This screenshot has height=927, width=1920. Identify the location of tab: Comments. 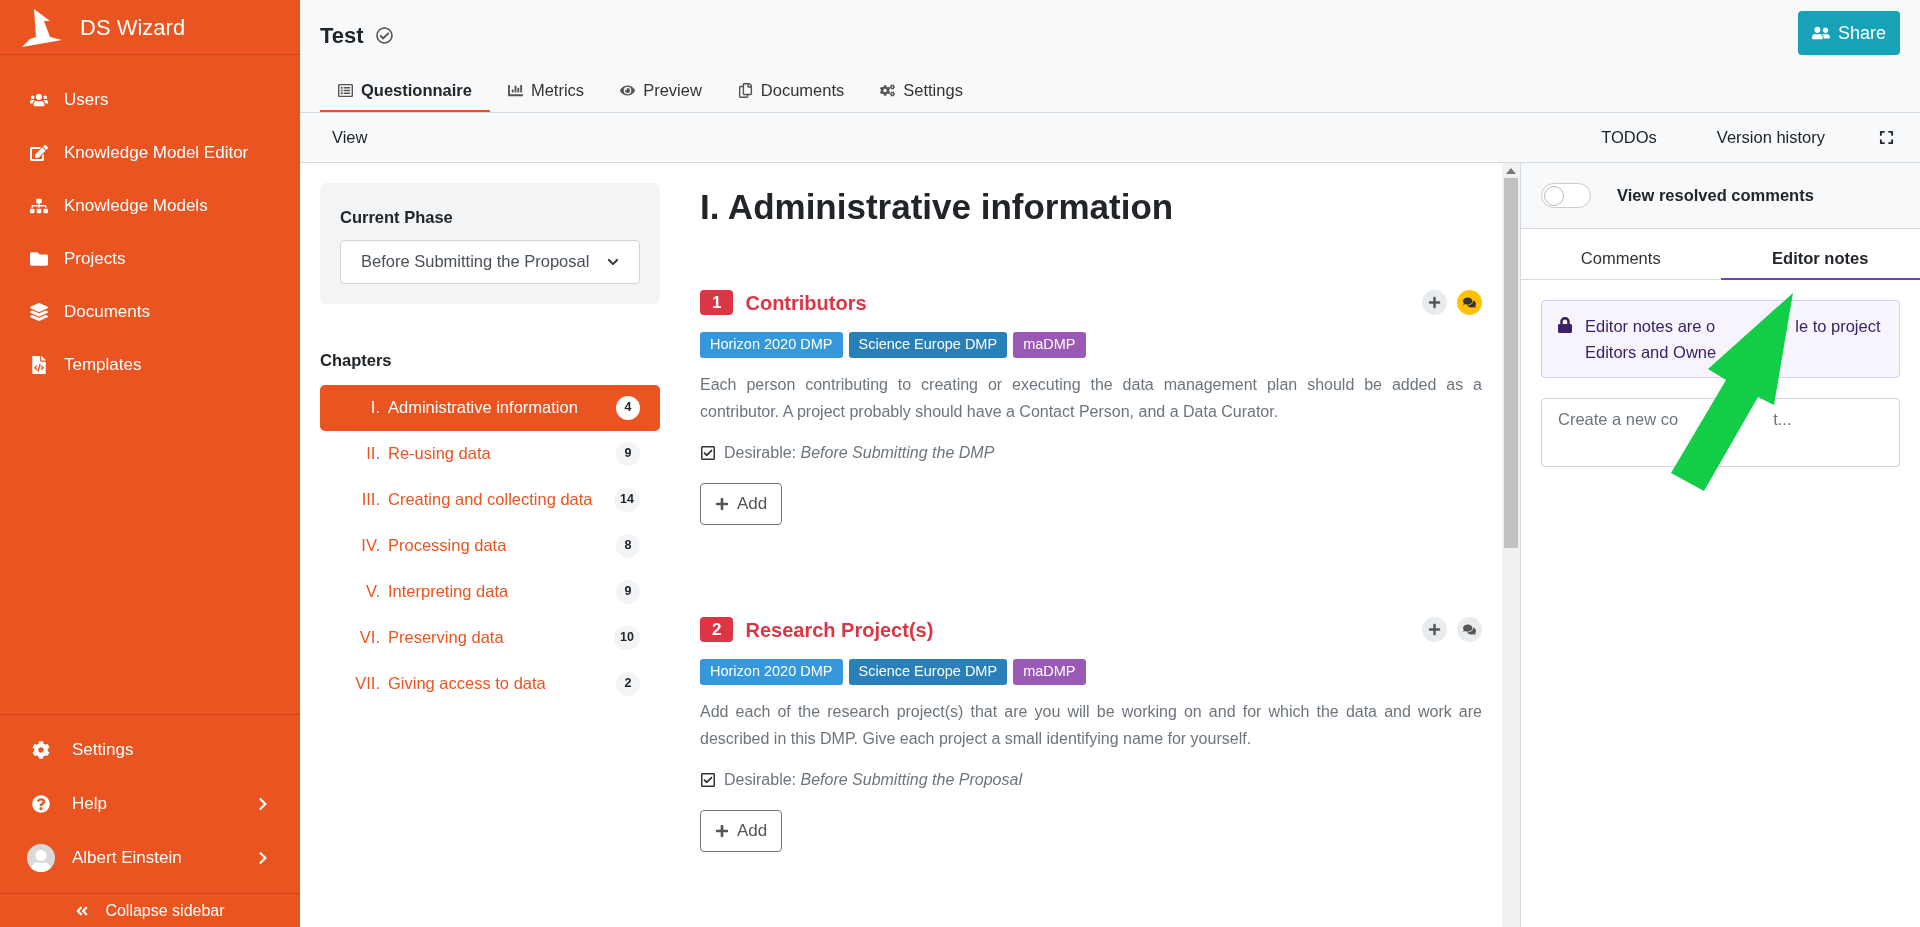
(1621, 259).